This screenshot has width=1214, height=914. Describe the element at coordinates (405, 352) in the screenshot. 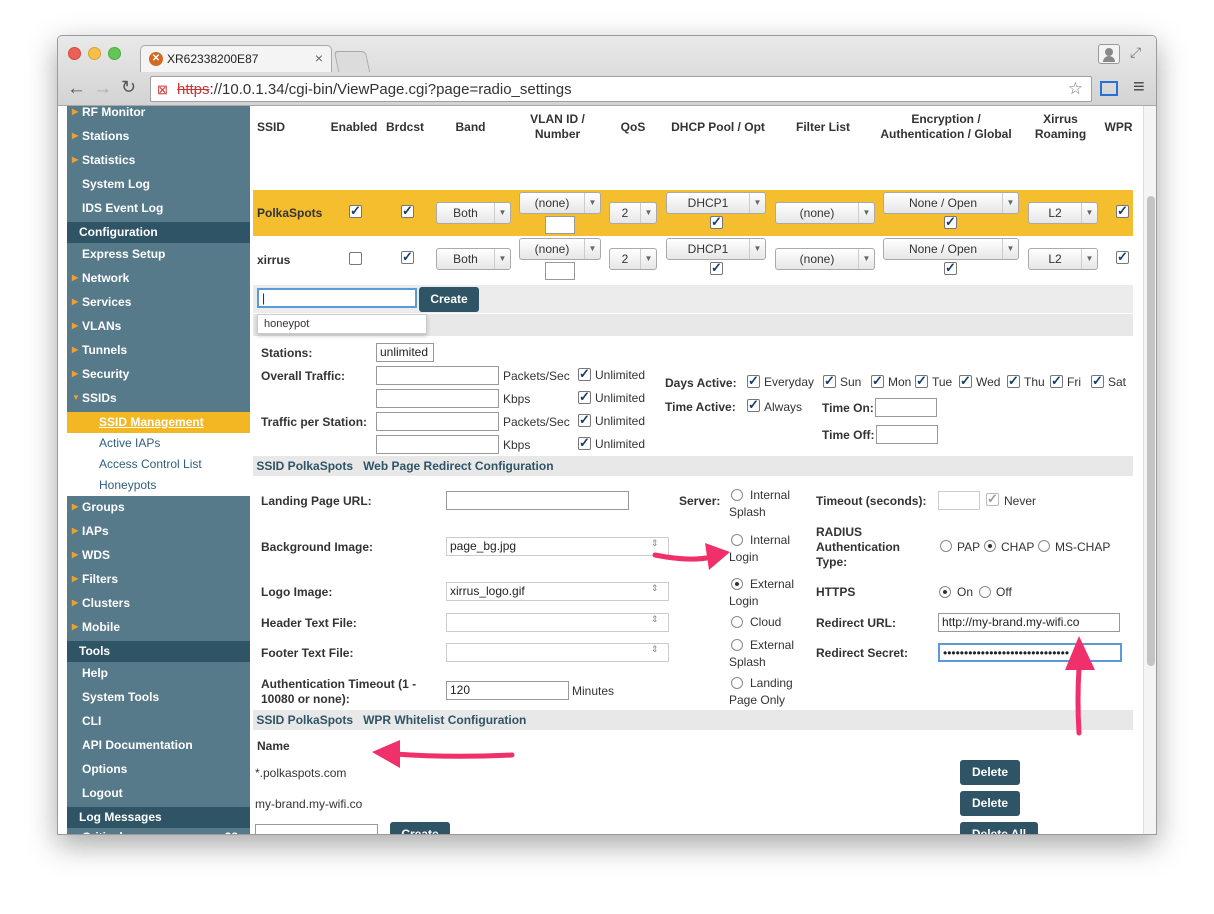

I see `stations-input: unlimited` at that location.